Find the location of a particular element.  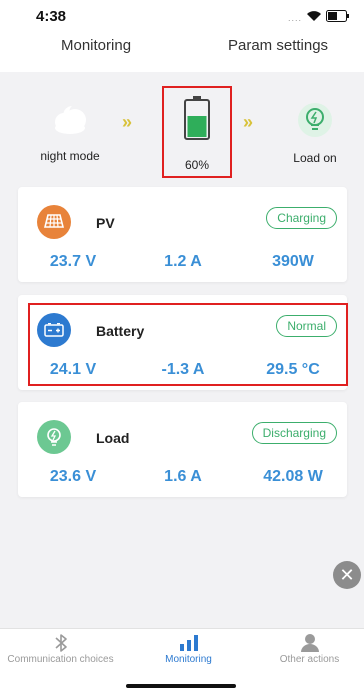

status-time: 4:38 is located at coordinates (51, 16).